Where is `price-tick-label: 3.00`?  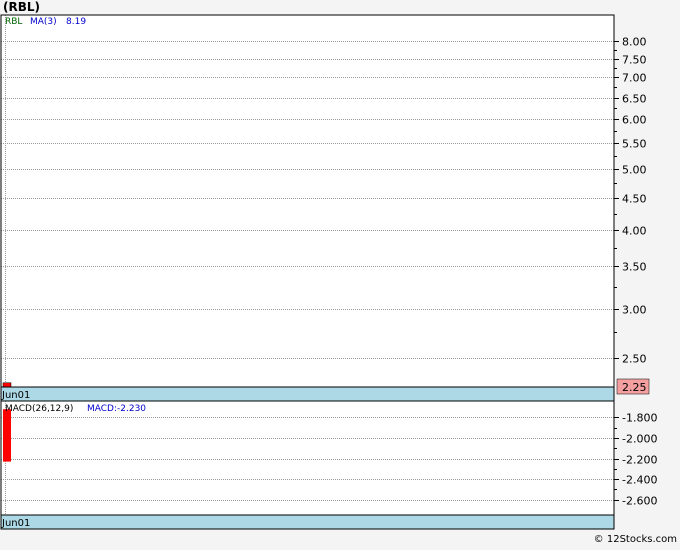 price-tick-label: 3.00 is located at coordinates (634, 310).